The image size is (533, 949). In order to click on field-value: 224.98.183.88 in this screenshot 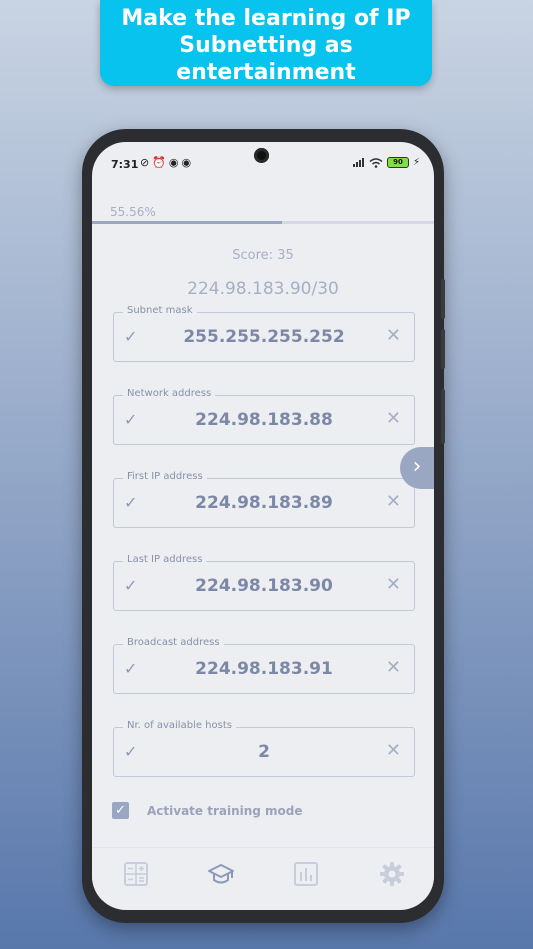, I will do `click(264, 420)`.